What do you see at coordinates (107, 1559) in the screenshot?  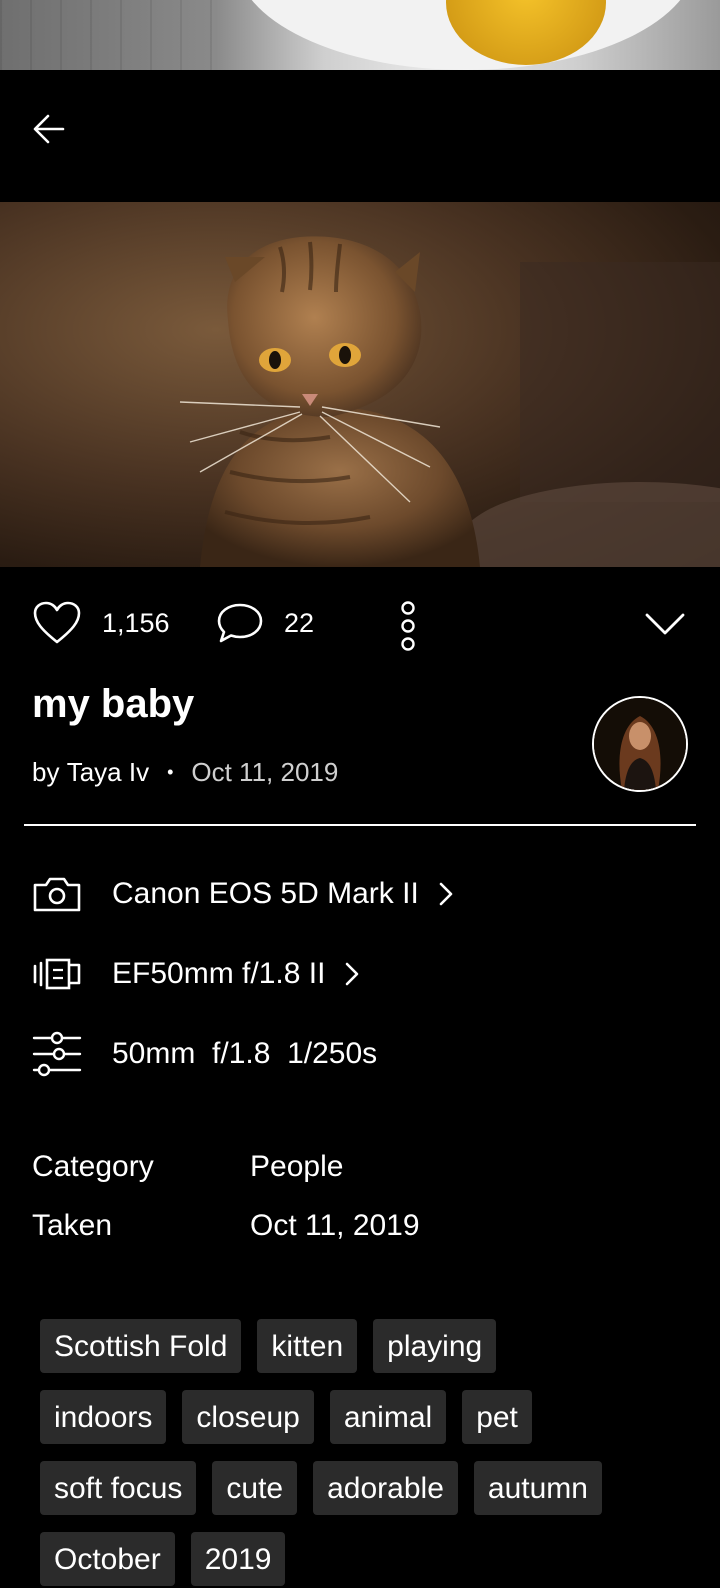 I see `tag-chip: October` at bounding box center [107, 1559].